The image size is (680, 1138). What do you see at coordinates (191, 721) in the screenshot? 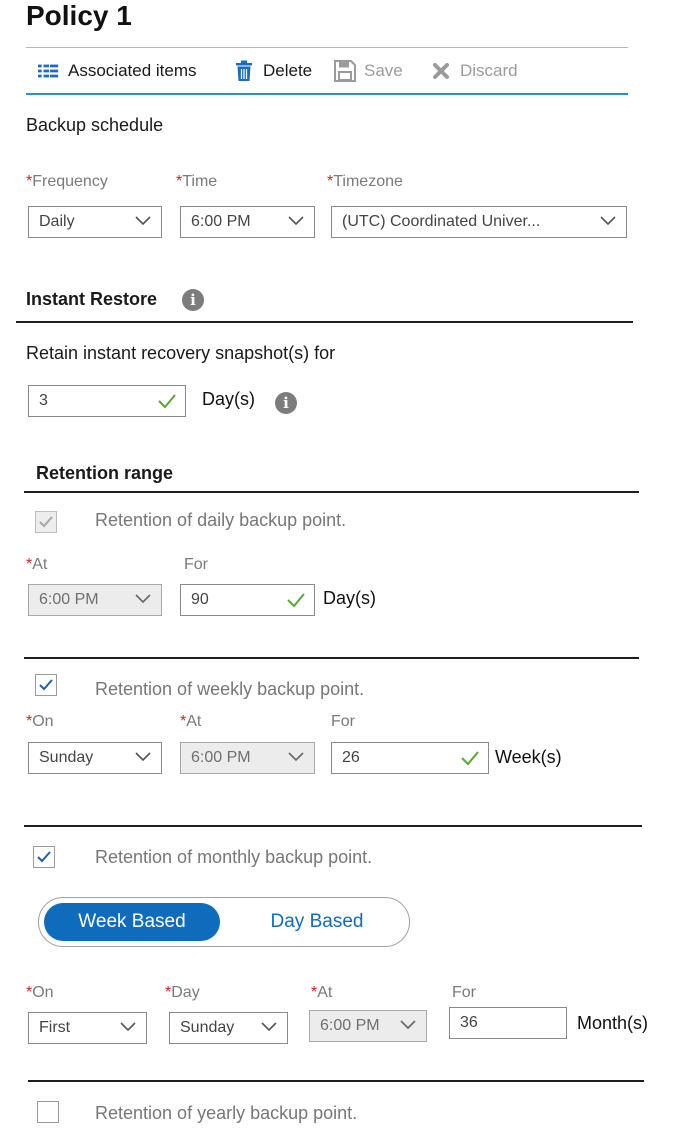
I see `weekly-at-label: *At` at bounding box center [191, 721].